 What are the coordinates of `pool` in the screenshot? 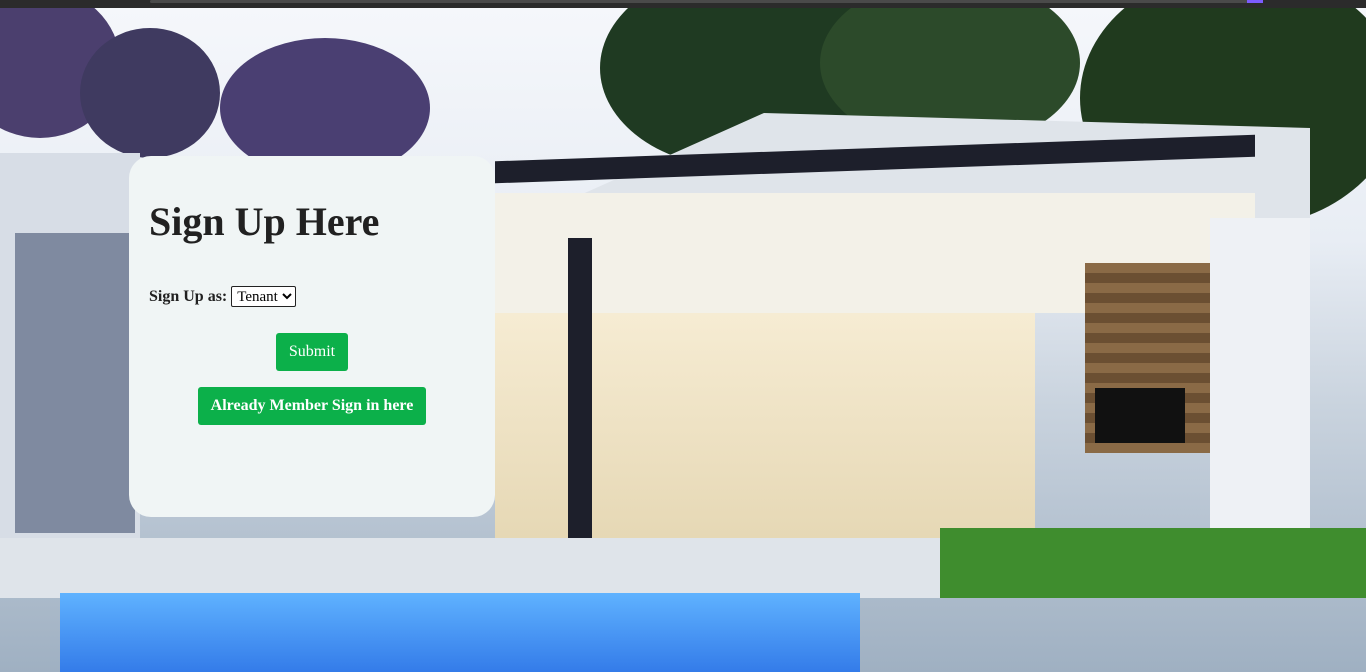 It's located at (460, 632).